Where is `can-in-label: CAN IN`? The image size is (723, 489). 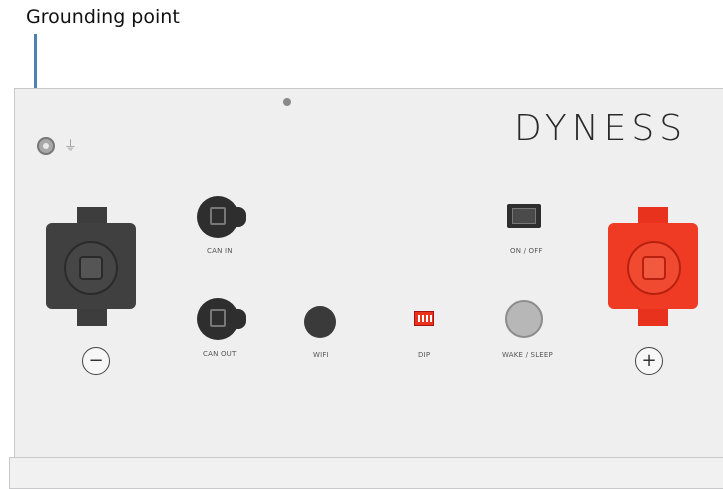
can-in-label: CAN IN is located at coordinates (220, 251).